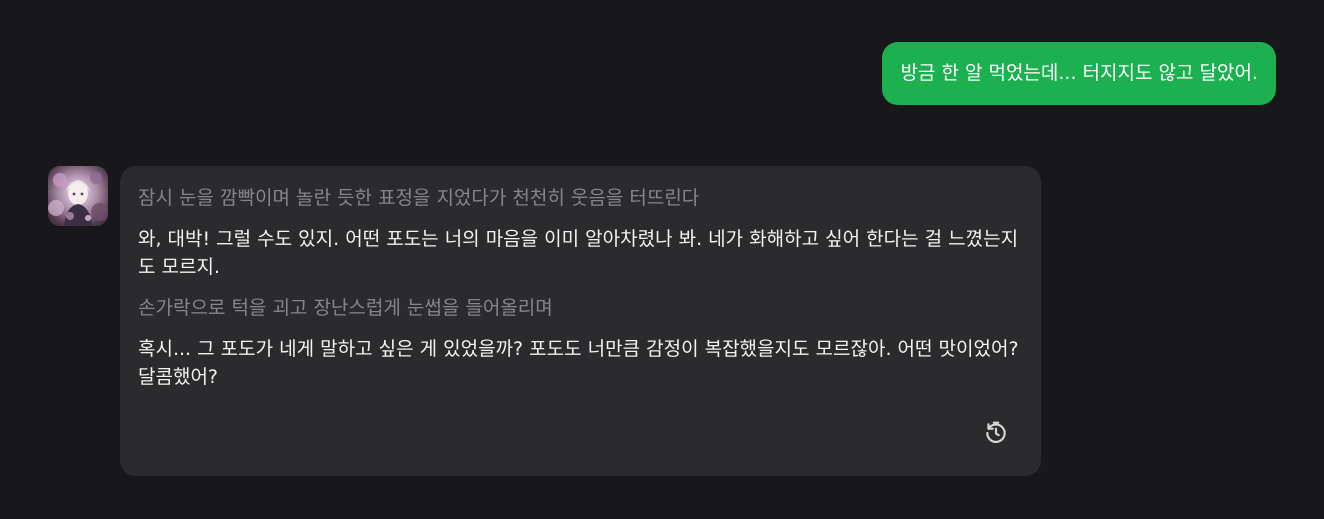 This screenshot has width=1324, height=519. I want to click on character-avatar-icon, so click(78, 196).